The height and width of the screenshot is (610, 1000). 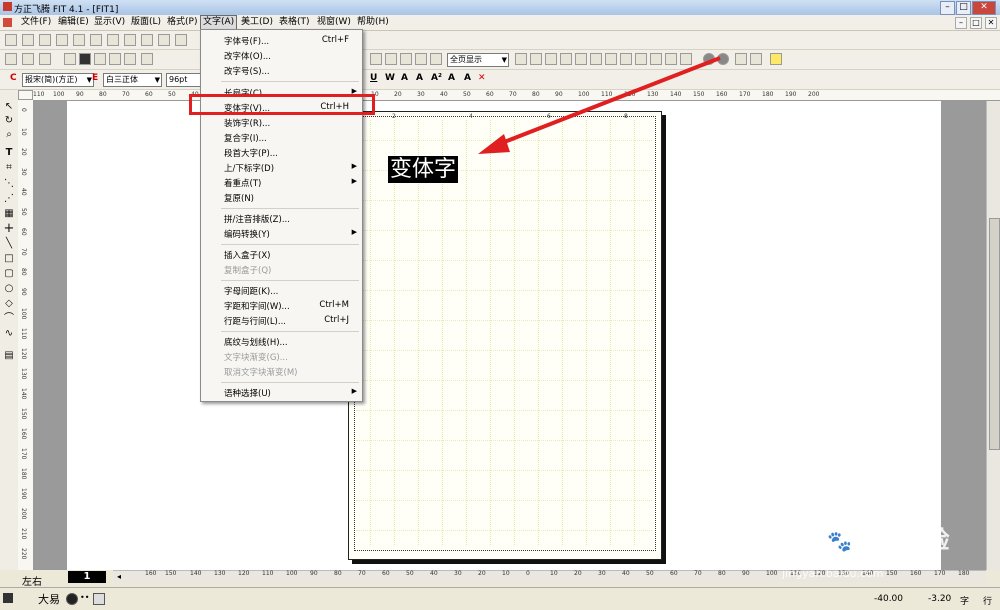 What do you see at coordinates (115, 59) in the screenshot?
I see `align-right-icon` at bounding box center [115, 59].